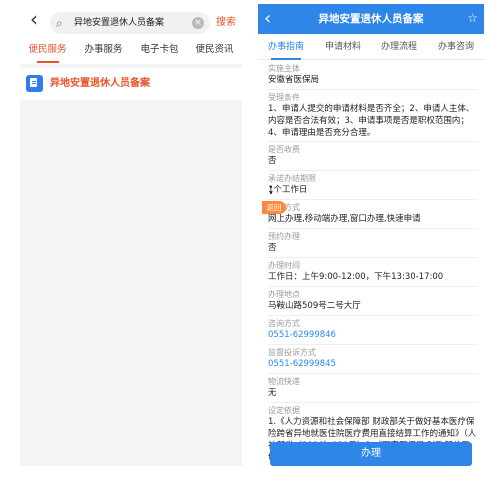 The image size is (500, 483). Describe the element at coordinates (214, 52) in the screenshot. I see `tab-bianmin-news: 便民资讯` at that location.